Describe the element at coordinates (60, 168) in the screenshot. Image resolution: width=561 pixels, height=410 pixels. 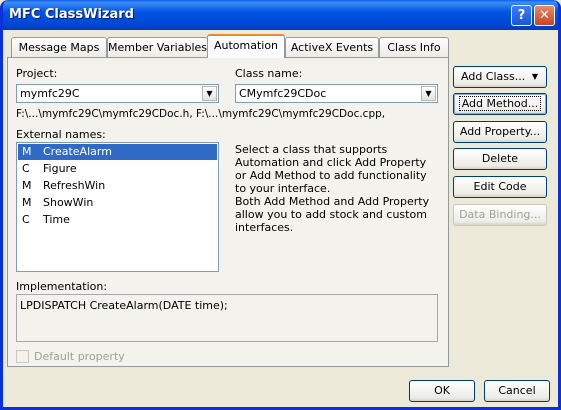
I see `item-name: Figure` at that location.